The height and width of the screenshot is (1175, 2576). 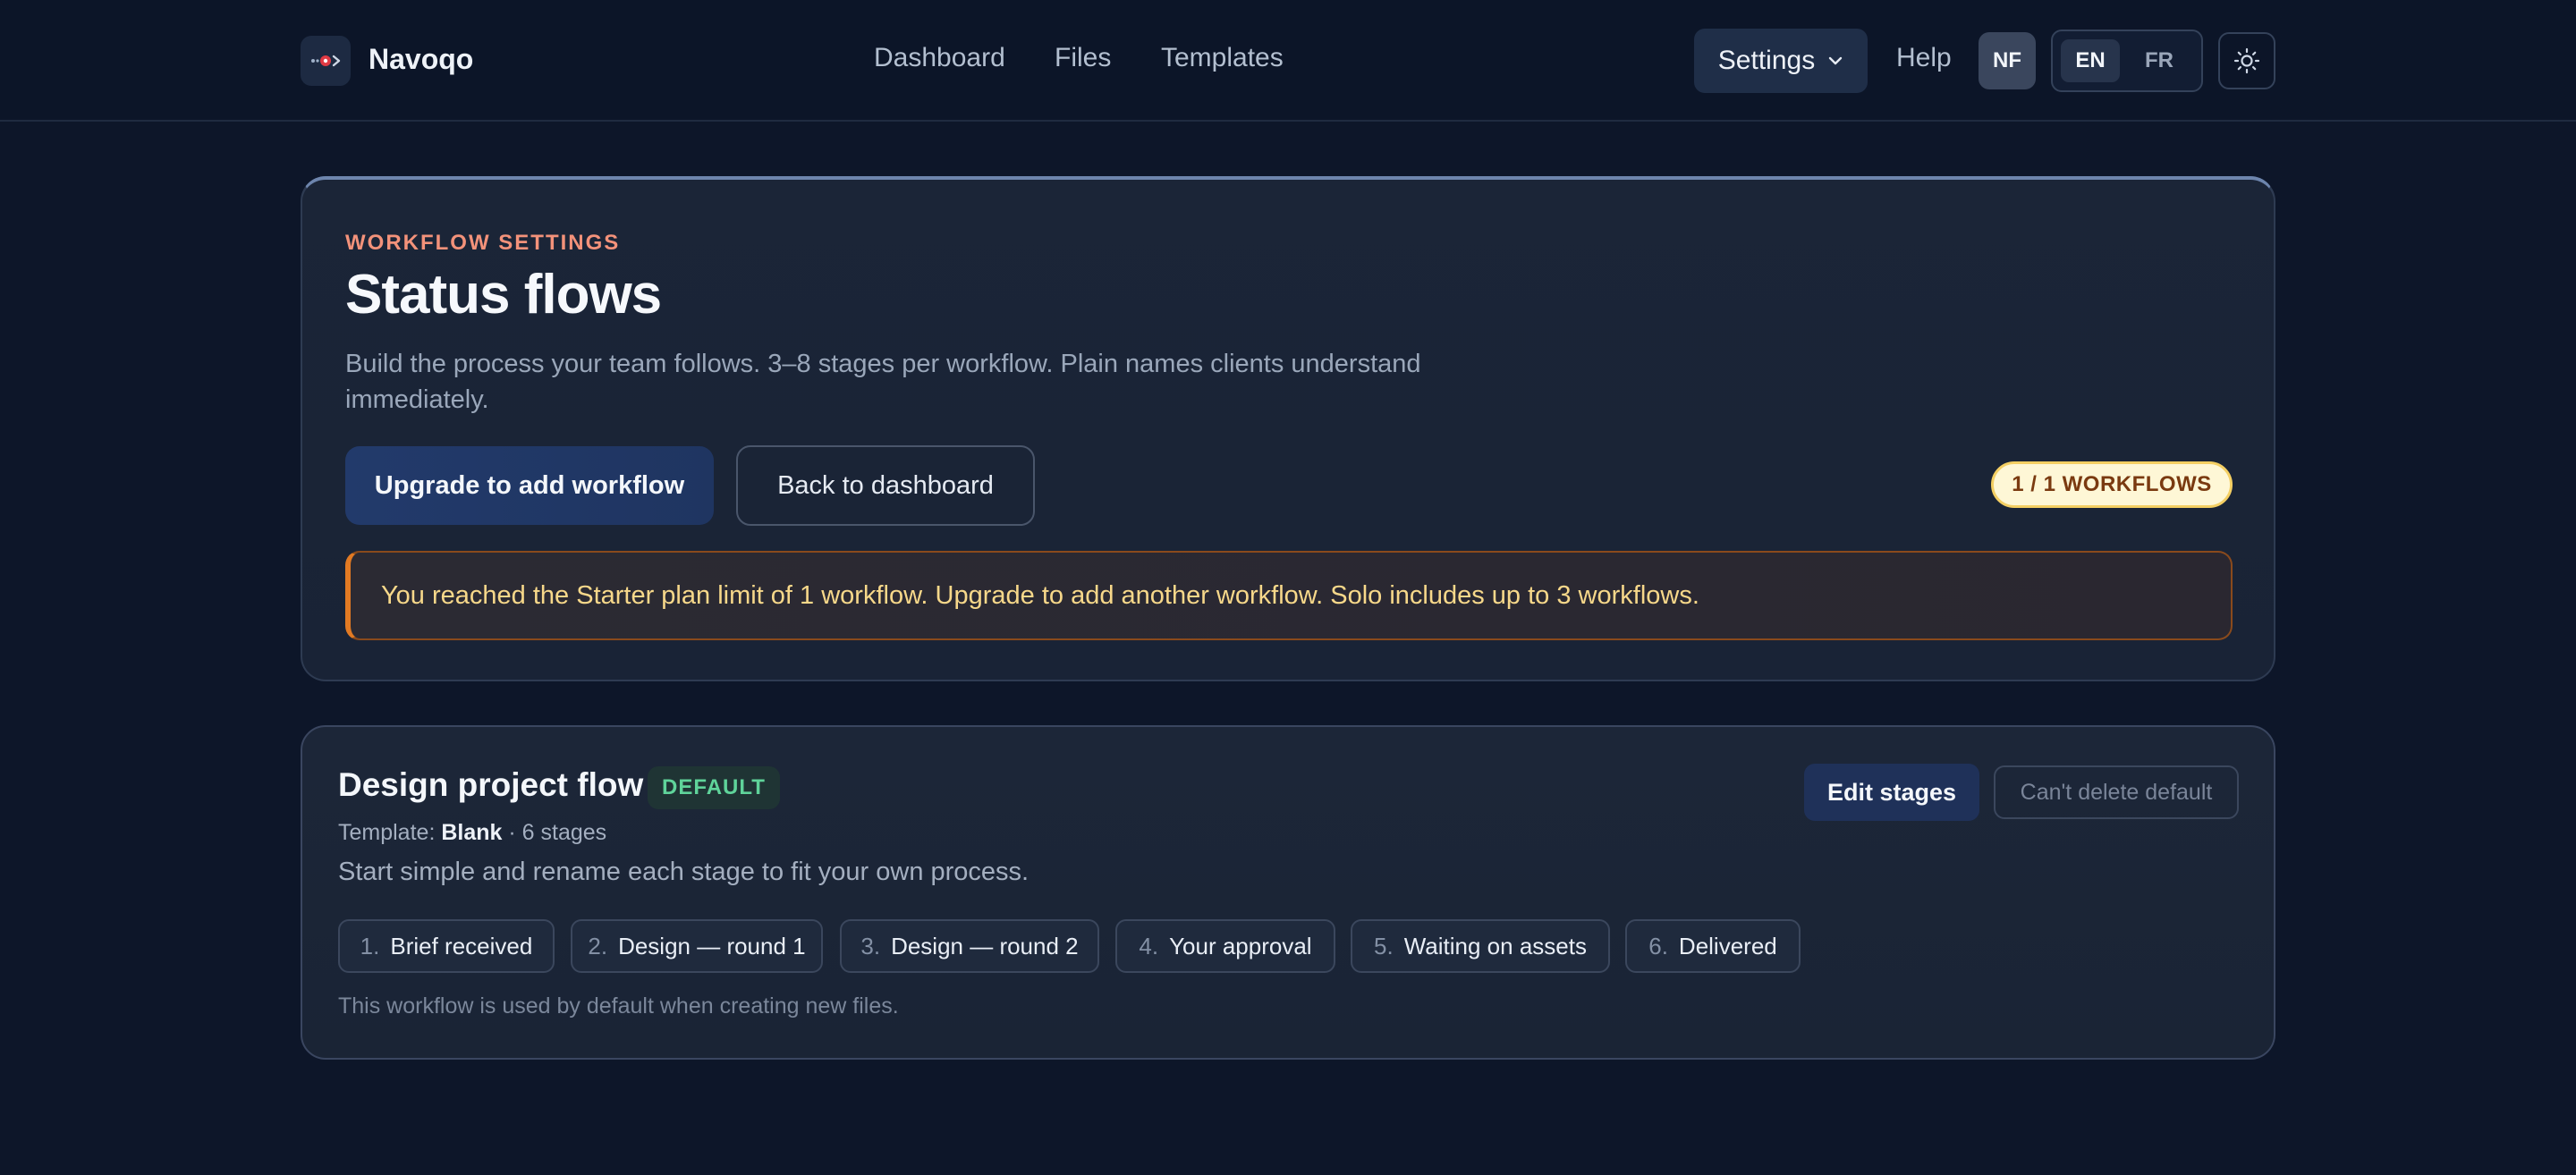 I want to click on stage-chip: 4. Your approval, so click(x=1225, y=946).